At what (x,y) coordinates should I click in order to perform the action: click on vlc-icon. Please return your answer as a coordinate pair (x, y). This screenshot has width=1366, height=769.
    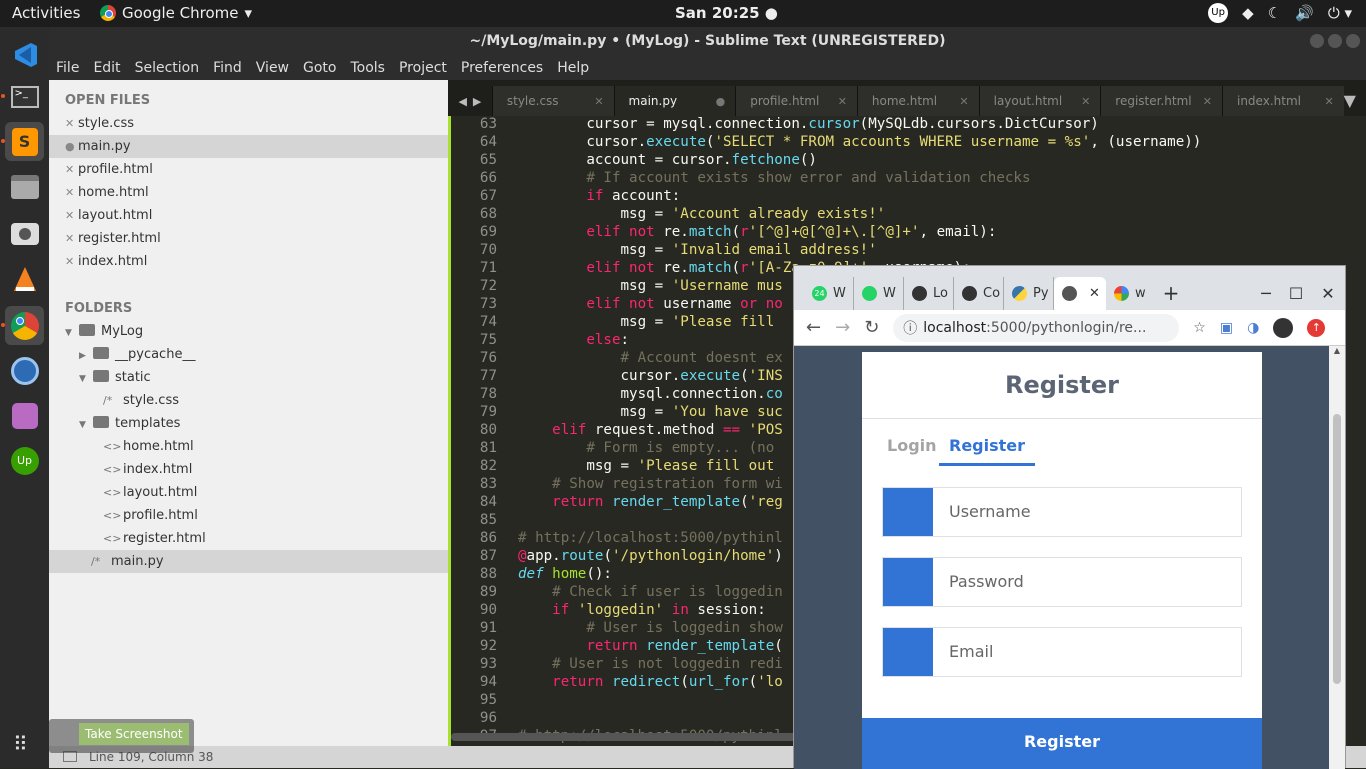
    Looking at the image, I should click on (24, 278).